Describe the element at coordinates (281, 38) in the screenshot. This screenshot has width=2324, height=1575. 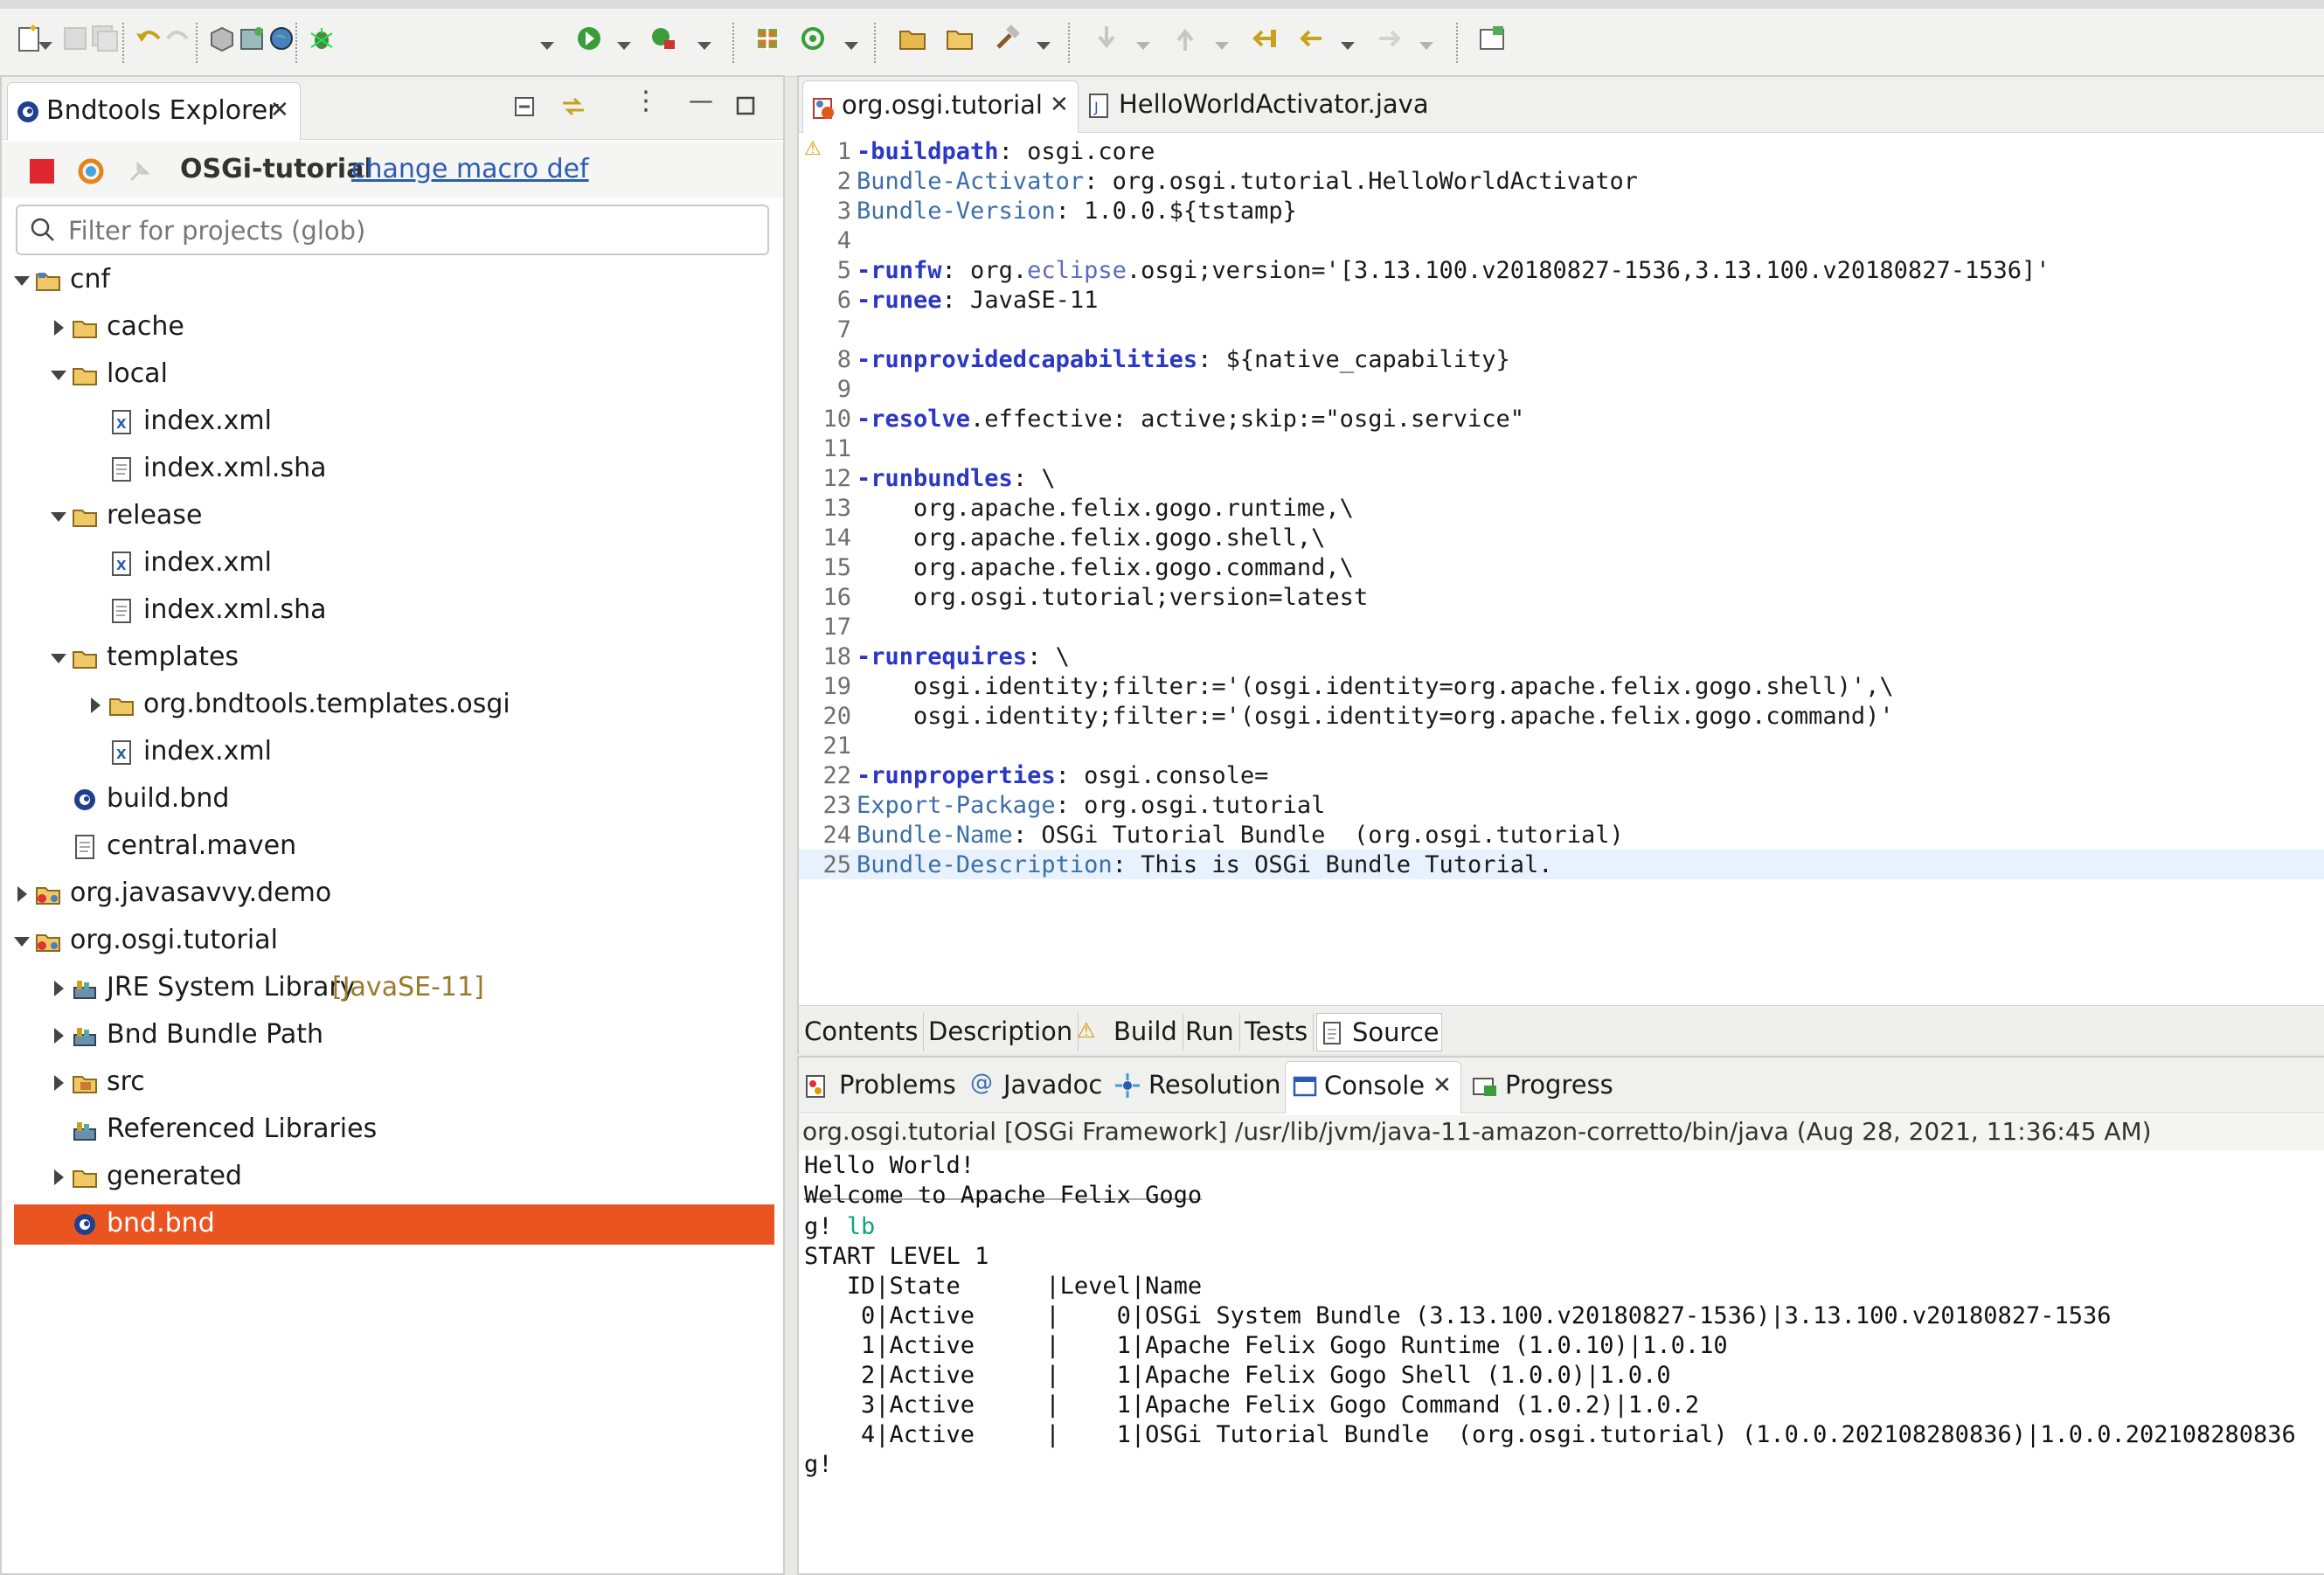
I see `globe-icon` at that location.